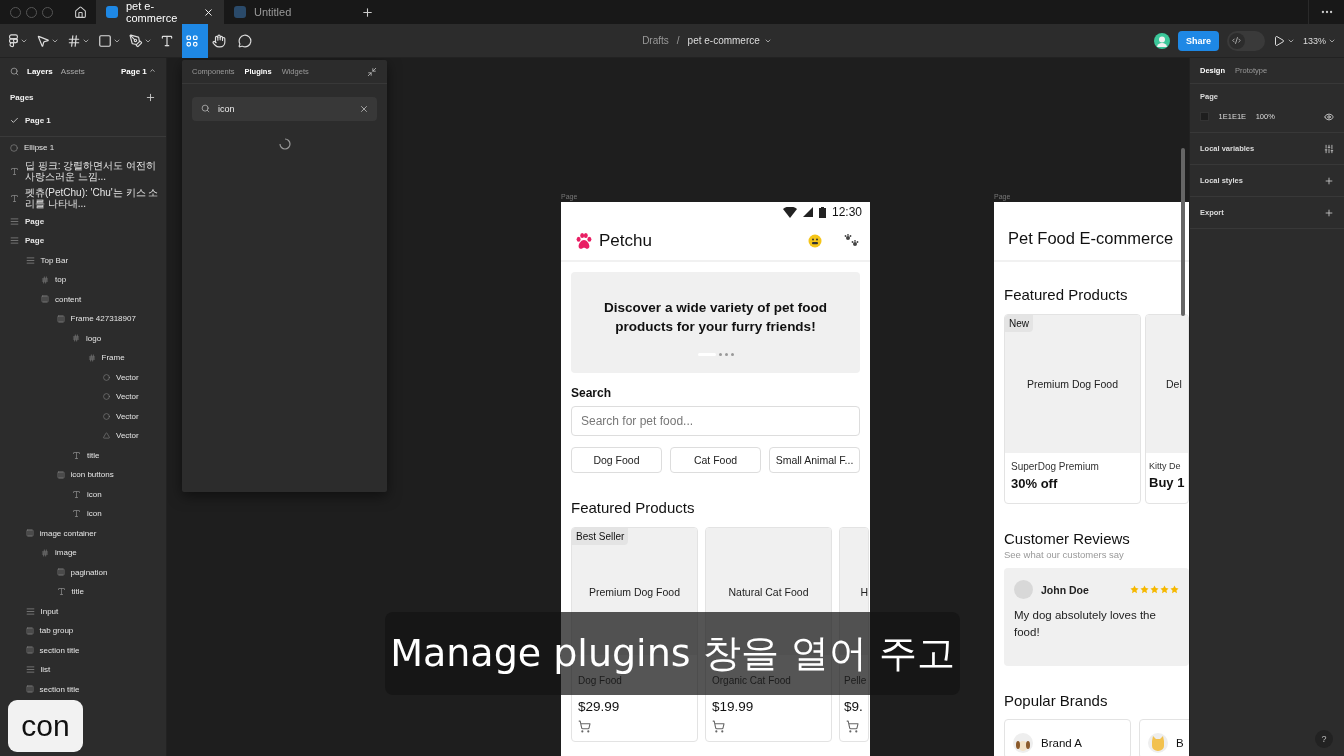 This screenshot has height=756, width=1344. Describe the element at coordinates (599, 706) in the screenshot. I see `product-price: $29.99` at that location.